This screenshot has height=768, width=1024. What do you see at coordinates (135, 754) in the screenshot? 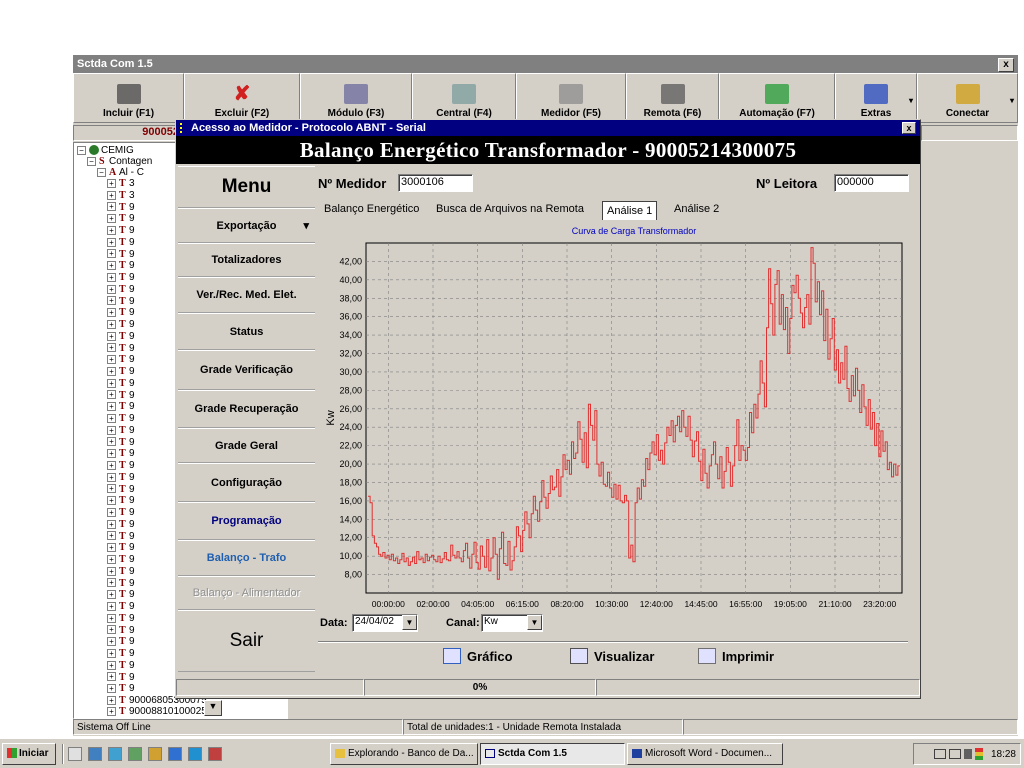
I see `network-icon` at bounding box center [135, 754].